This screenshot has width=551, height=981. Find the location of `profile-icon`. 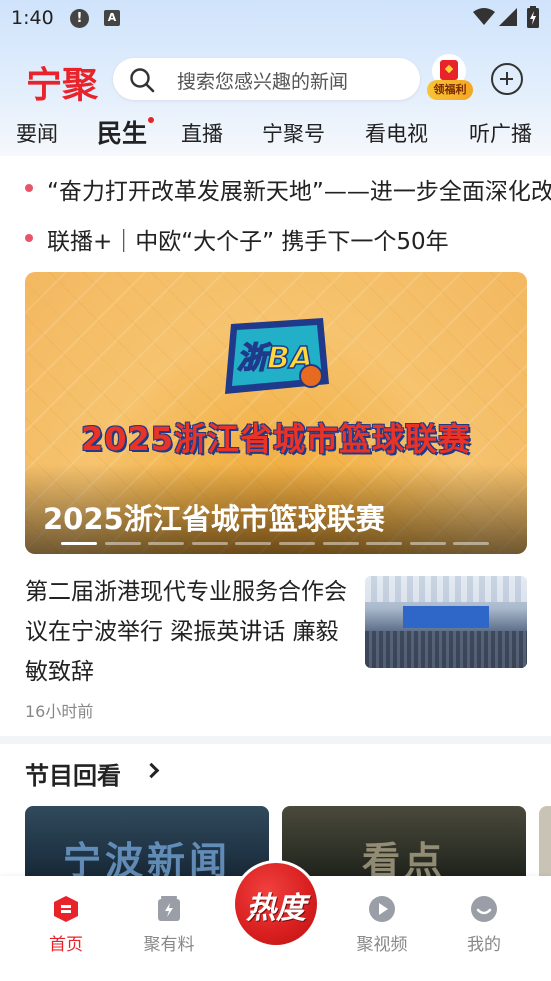

profile-icon is located at coordinates (484, 909).